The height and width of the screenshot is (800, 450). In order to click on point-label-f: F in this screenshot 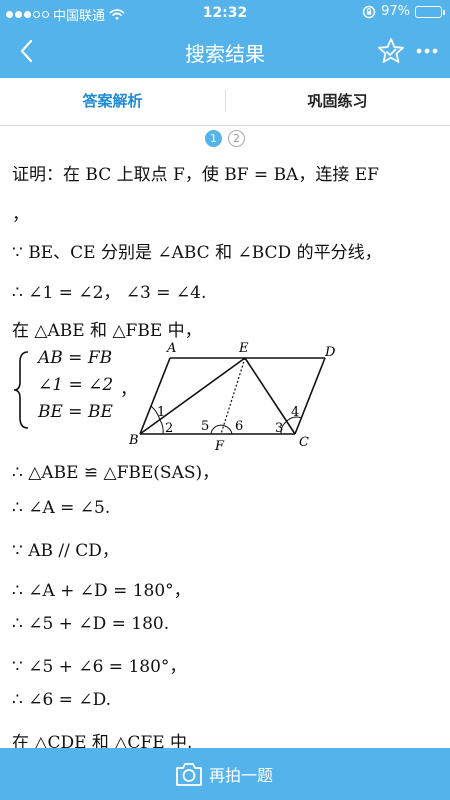, I will do `click(219, 445)`.